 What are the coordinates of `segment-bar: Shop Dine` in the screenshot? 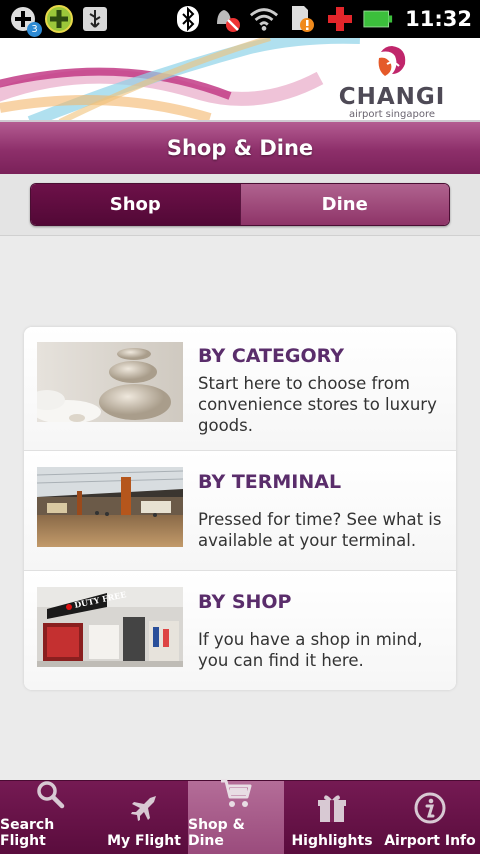 It's located at (240, 205).